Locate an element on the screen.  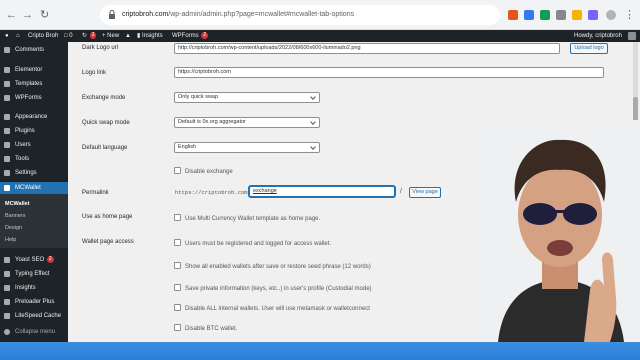
quick-swap-mode-value: Default is 0x.org aggregator is located at coordinates (212, 122).